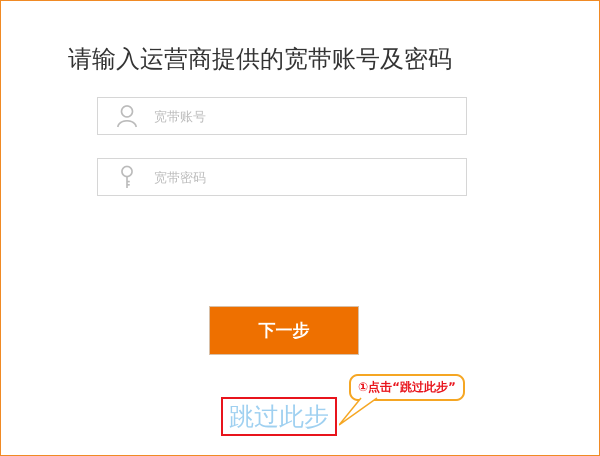 This screenshot has height=456, width=600. Describe the element at coordinates (127, 116) in the screenshot. I see `user-icon` at that location.